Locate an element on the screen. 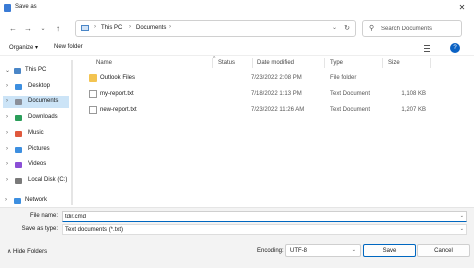 The image size is (474, 268). file-type: File folder is located at coordinates (343, 78).